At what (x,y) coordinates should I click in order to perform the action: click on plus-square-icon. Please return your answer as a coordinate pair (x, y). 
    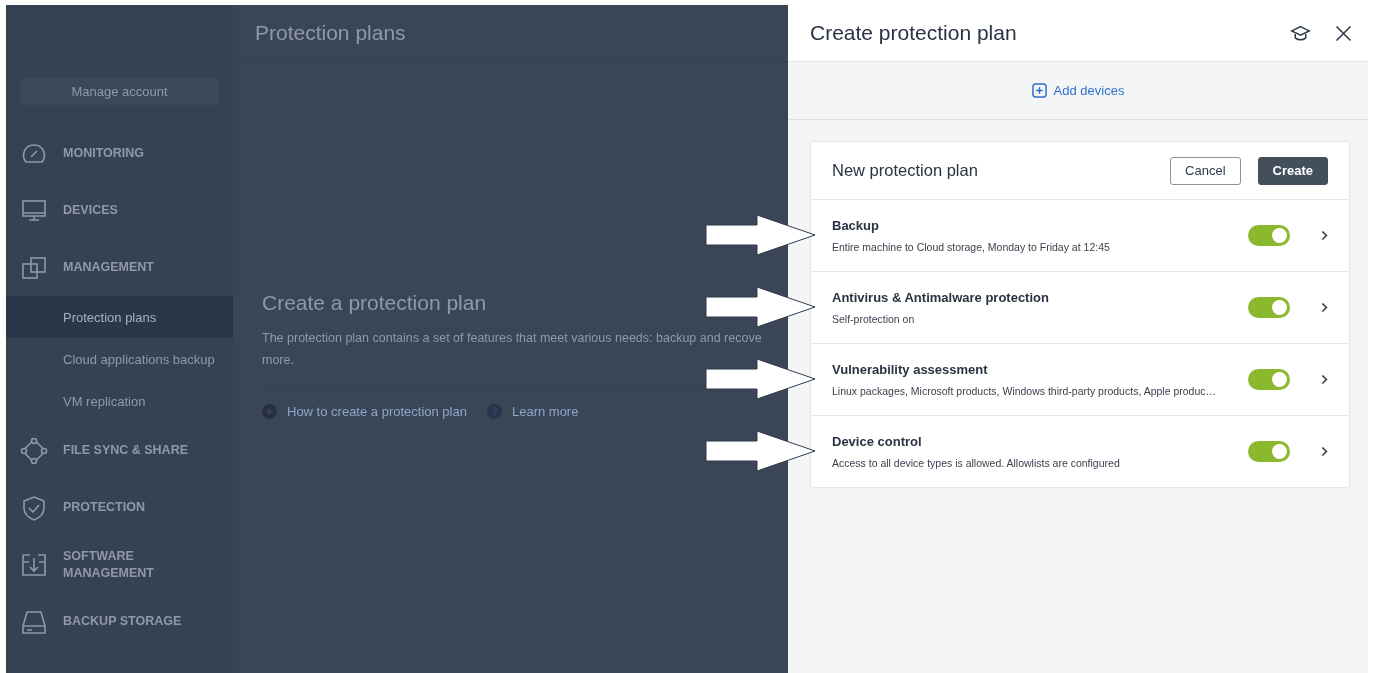
    Looking at the image, I should click on (1039, 90).